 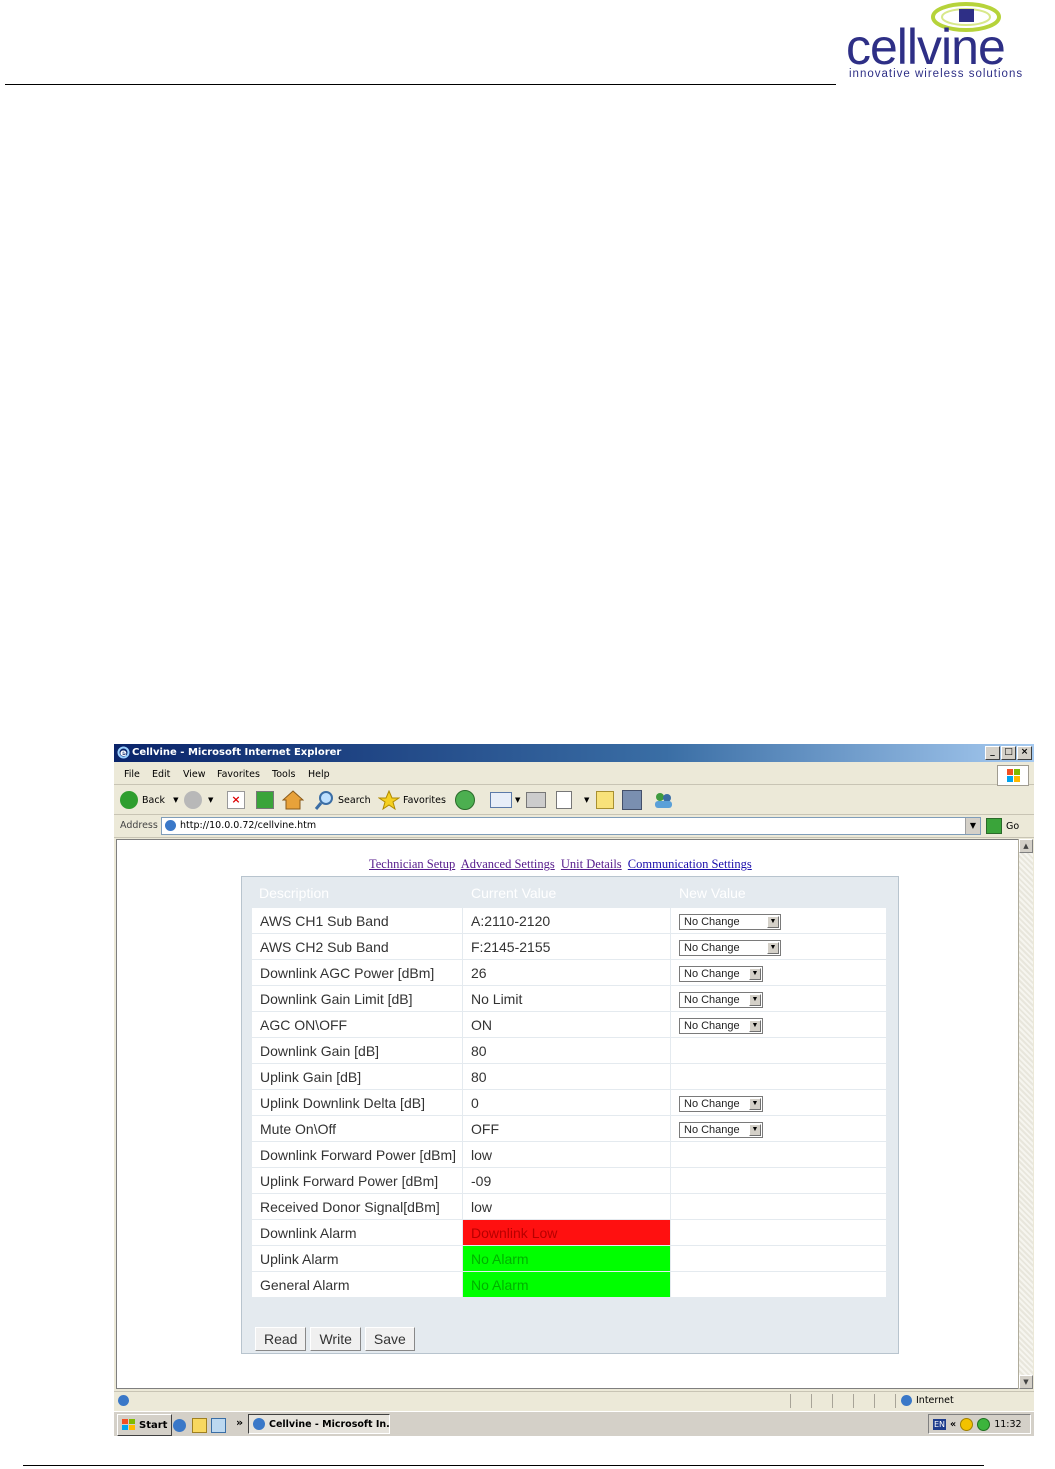 What do you see at coordinates (721, 1025) in the screenshot?
I see `agc-onoff-select: No Change ▼` at bounding box center [721, 1025].